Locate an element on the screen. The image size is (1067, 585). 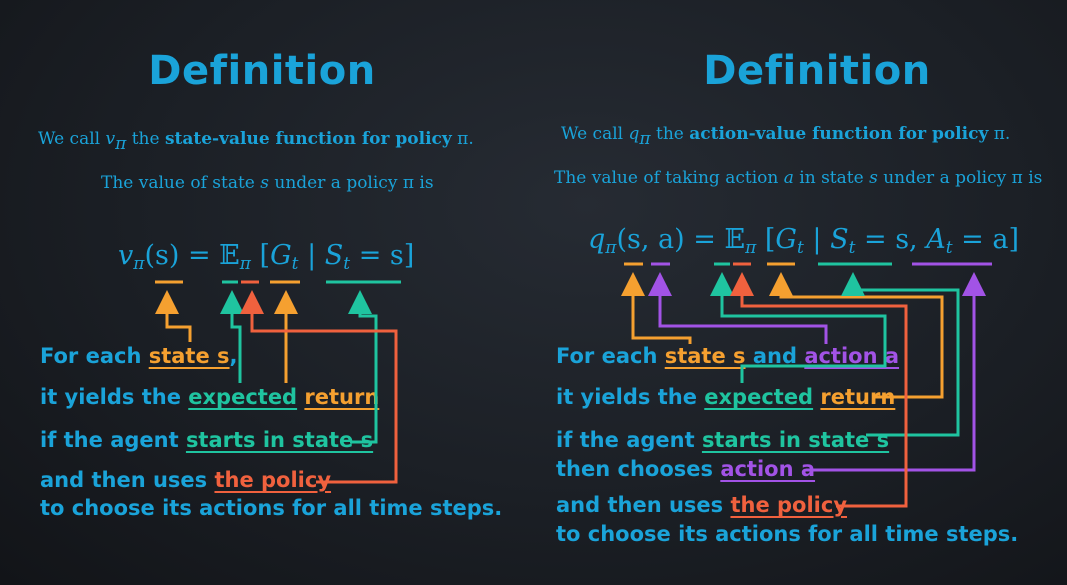
right-arrow-chooses is located at coordinates (896, 372).